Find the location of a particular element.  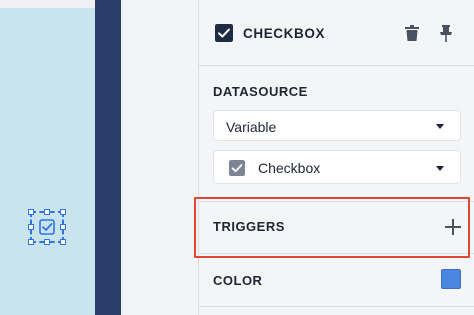

pin-icon is located at coordinates (446, 33).